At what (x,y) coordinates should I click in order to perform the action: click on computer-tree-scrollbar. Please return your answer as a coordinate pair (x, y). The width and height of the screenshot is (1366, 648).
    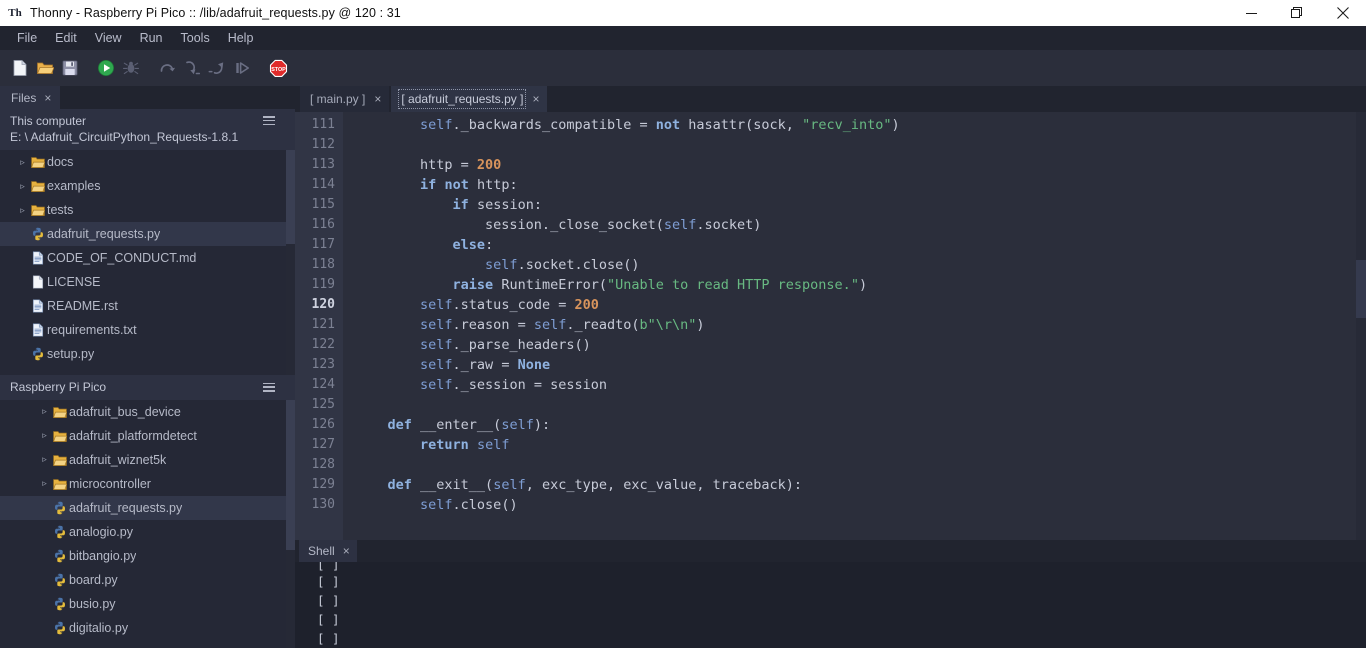
    Looking at the image, I should click on (290, 262).